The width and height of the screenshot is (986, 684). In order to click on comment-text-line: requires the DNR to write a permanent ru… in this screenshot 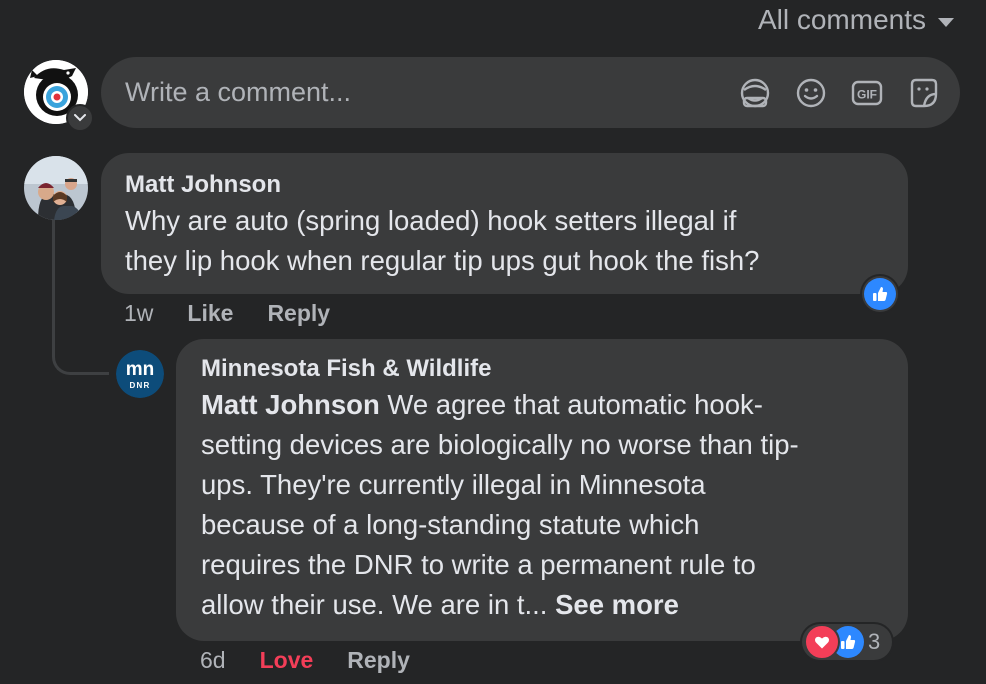, I will do `click(478, 564)`.